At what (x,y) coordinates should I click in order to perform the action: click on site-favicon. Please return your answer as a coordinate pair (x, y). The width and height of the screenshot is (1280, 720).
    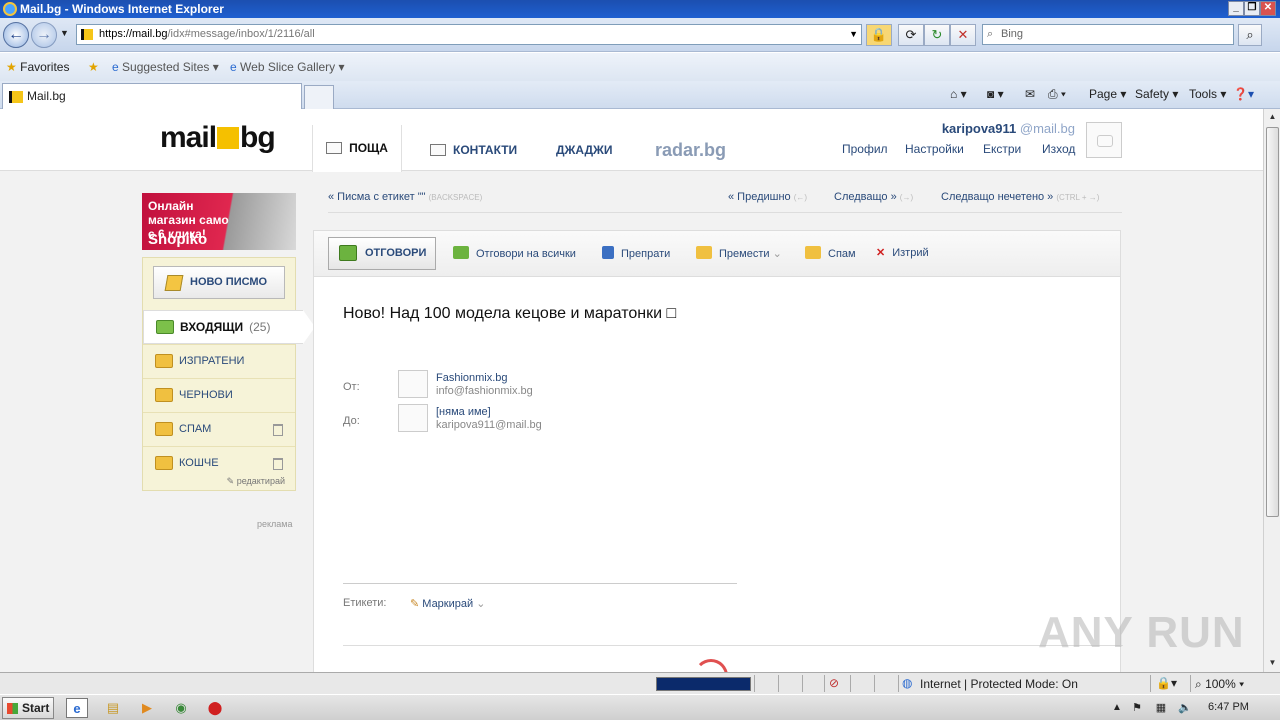
    Looking at the image, I should click on (16, 97).